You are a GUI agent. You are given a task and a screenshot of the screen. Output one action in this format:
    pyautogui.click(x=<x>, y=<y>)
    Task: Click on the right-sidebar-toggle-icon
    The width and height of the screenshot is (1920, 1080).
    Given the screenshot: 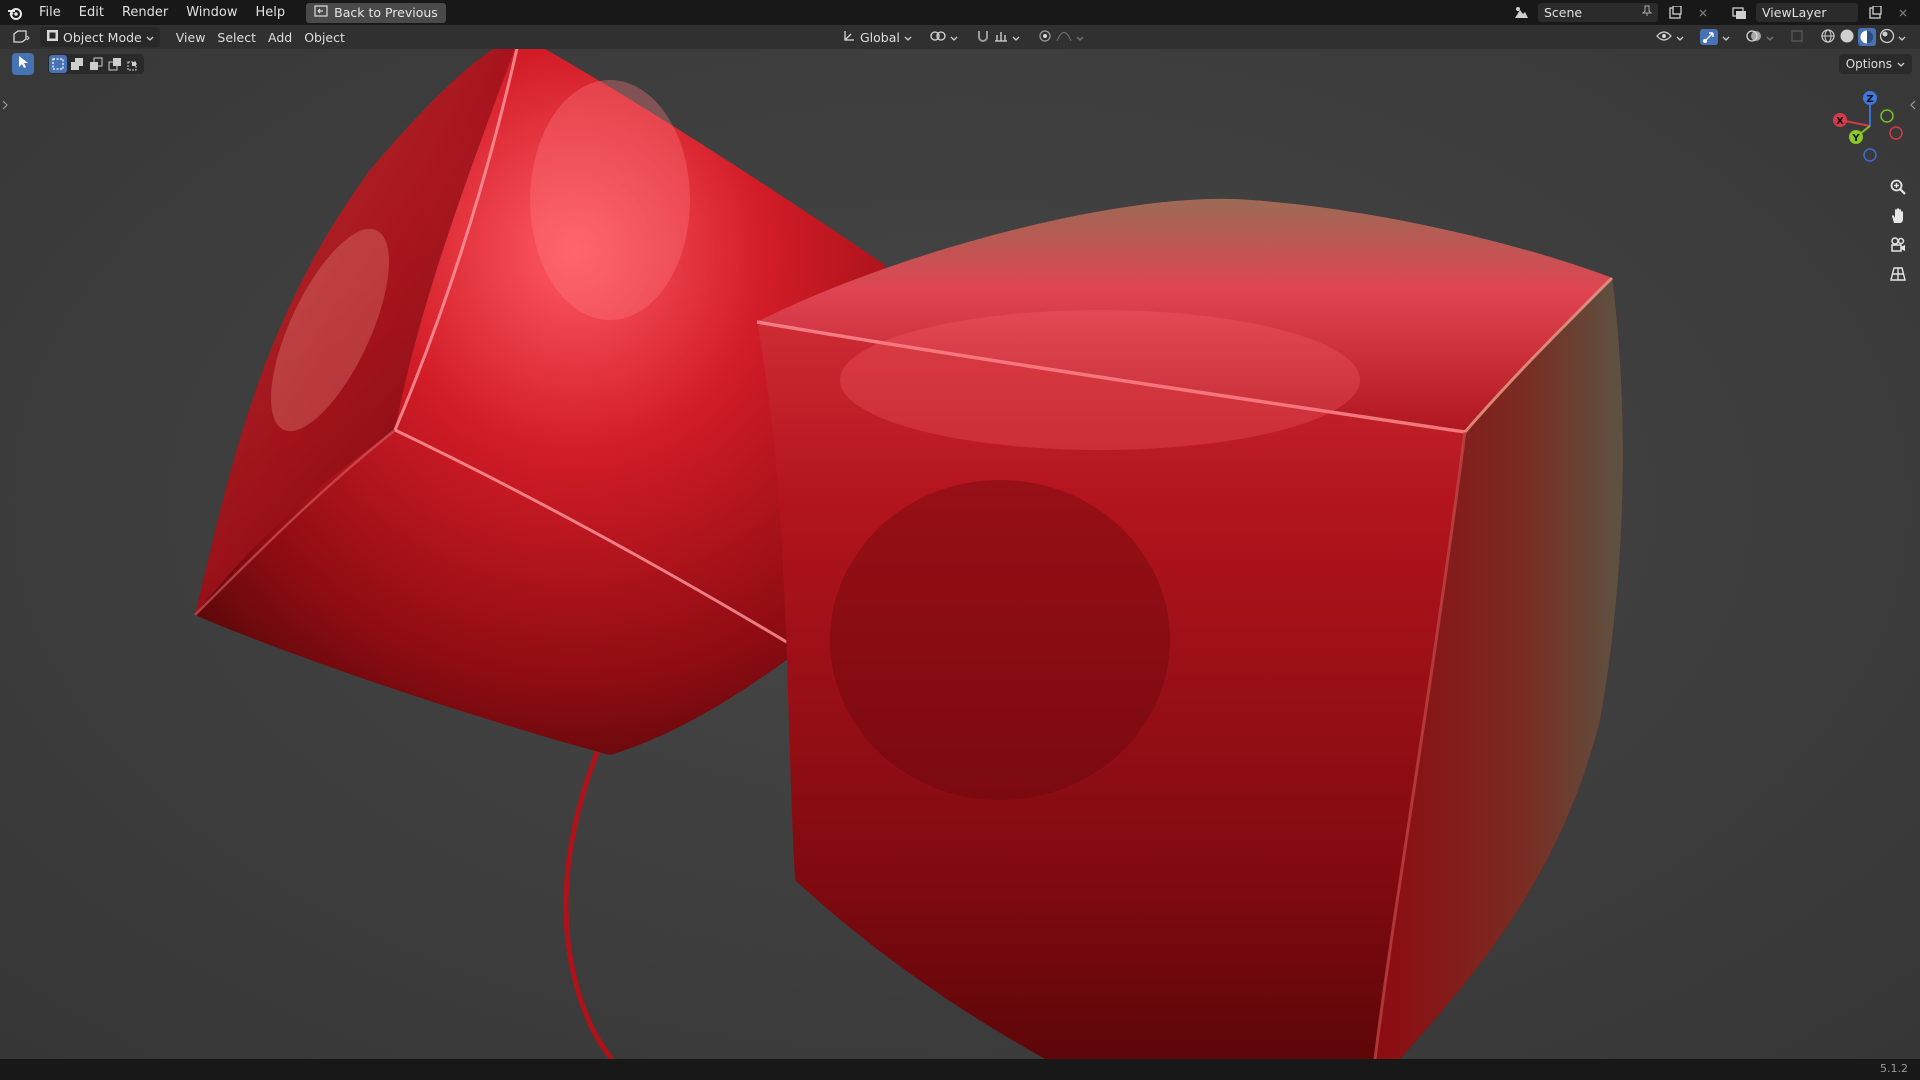 What is the action you would take?
    pyautogui.click(x=1914, y=107)
    